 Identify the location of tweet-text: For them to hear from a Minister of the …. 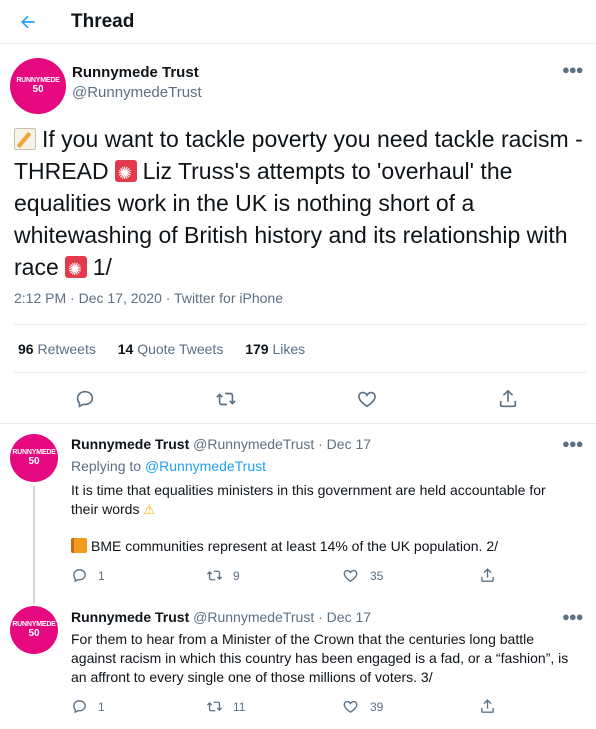
(320, 658).